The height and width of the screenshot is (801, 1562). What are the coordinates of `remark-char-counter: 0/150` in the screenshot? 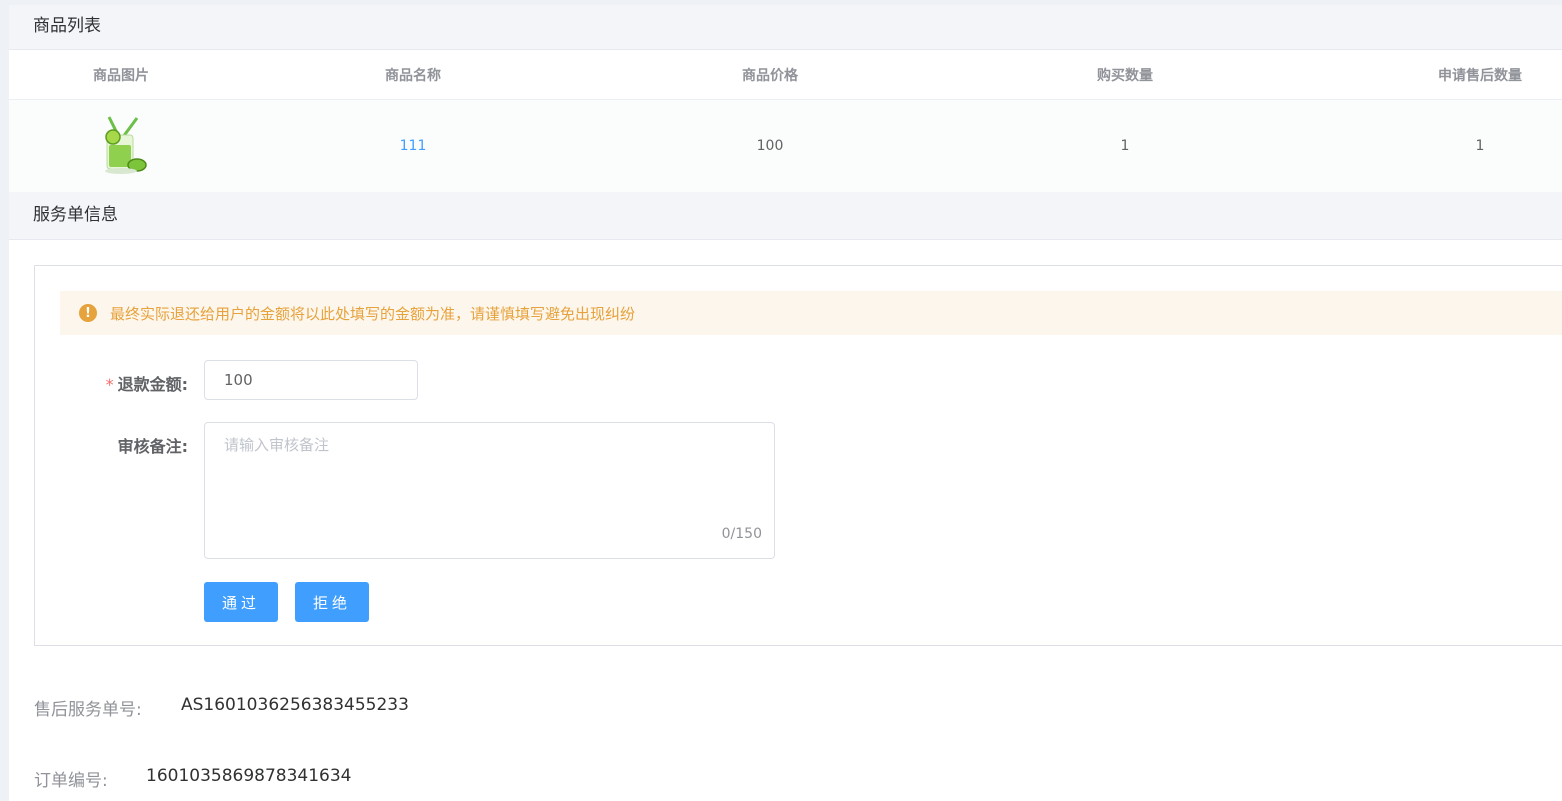 It's located at (741, 534).